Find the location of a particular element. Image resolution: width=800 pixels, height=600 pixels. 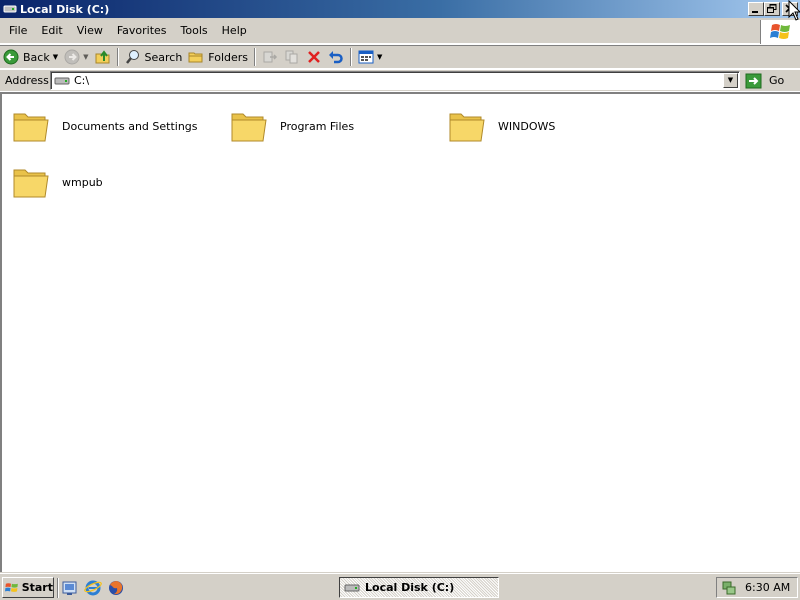

go-label: Go is located at coordinates (777, 80).